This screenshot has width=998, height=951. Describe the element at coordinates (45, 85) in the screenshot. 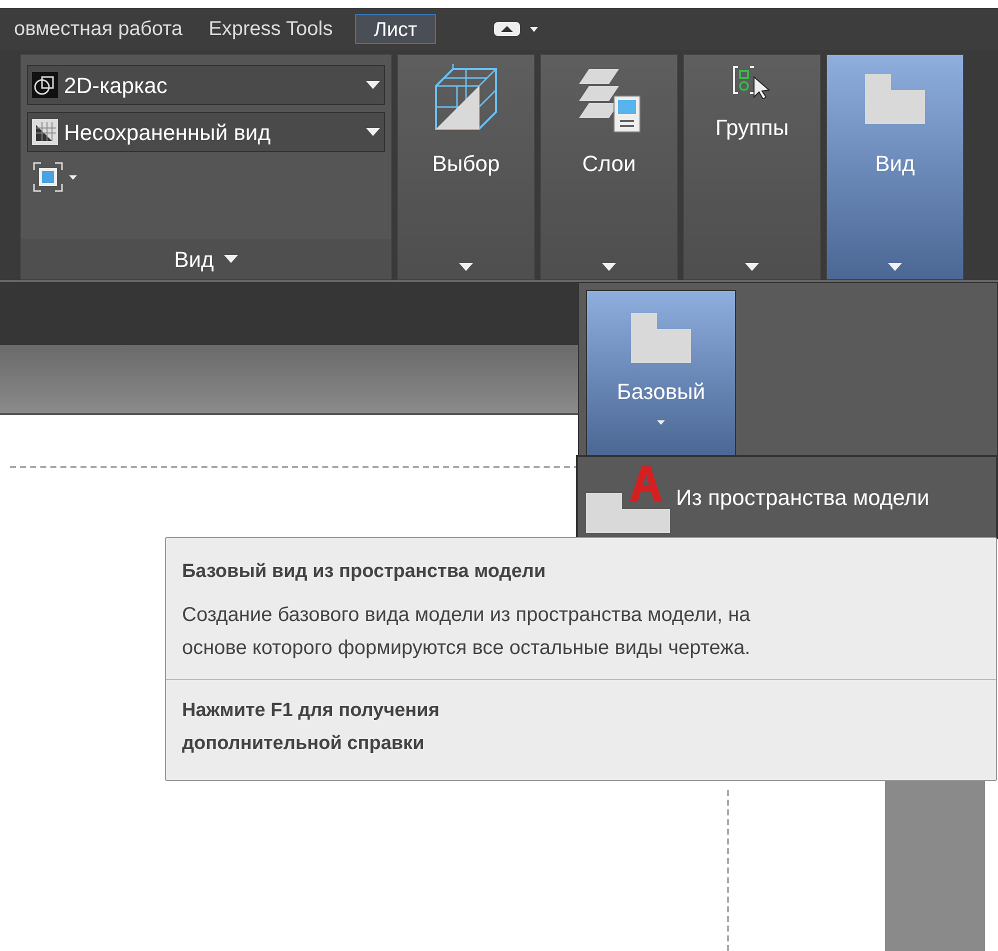

I see `overlapping-squares-icon` at that location.